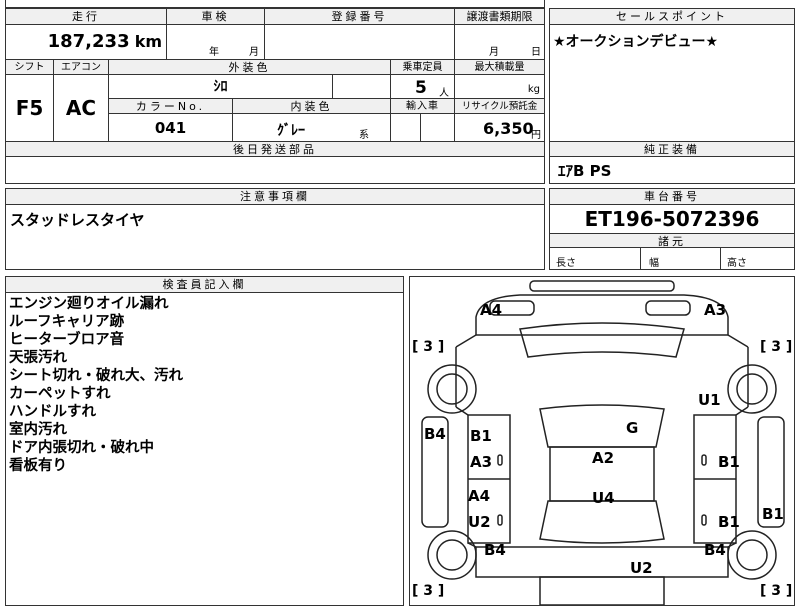 This screenshot has width=800, height=606. I want to click on chassis-section: 車台番号 ET196-5072396 諸元 長さ 幅 高さ, so click(672, 229).